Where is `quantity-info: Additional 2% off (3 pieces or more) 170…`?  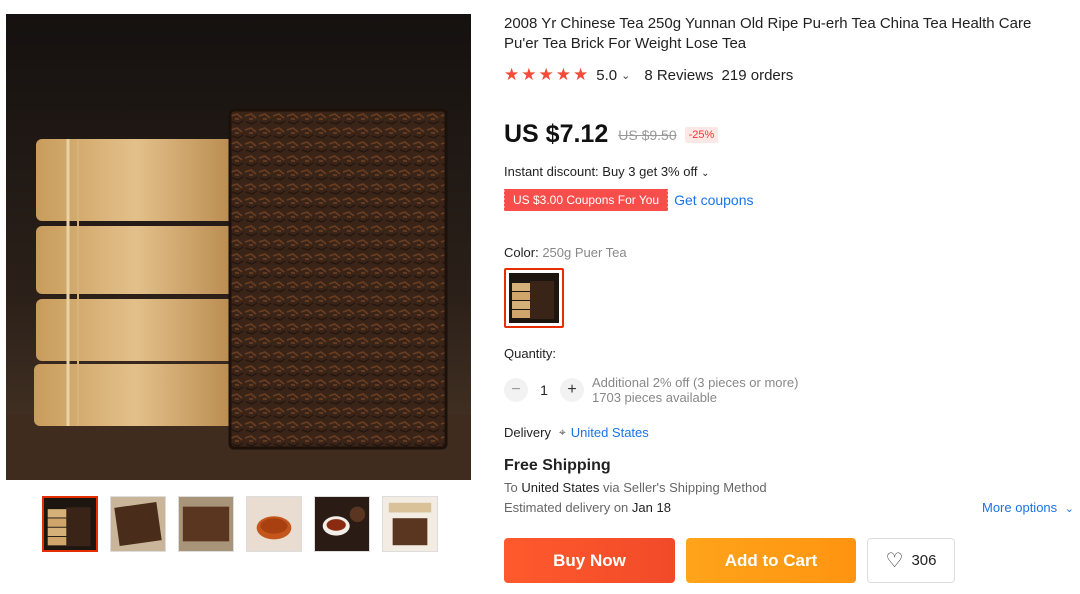
quantity-info: Additional 2% off (3 pieces or more) 170… is located at coordinates (695, 390).